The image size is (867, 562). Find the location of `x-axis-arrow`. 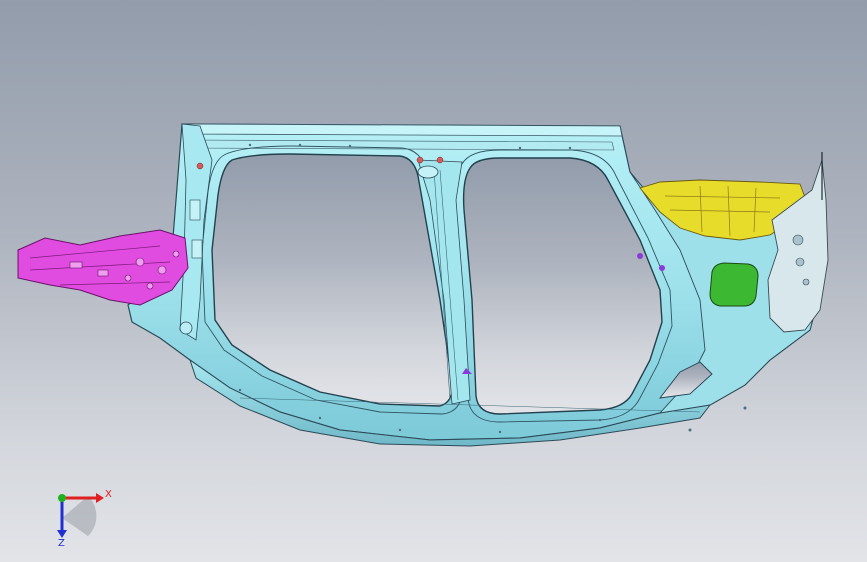

x-axis-arrow is located at coordinates (100, 498).